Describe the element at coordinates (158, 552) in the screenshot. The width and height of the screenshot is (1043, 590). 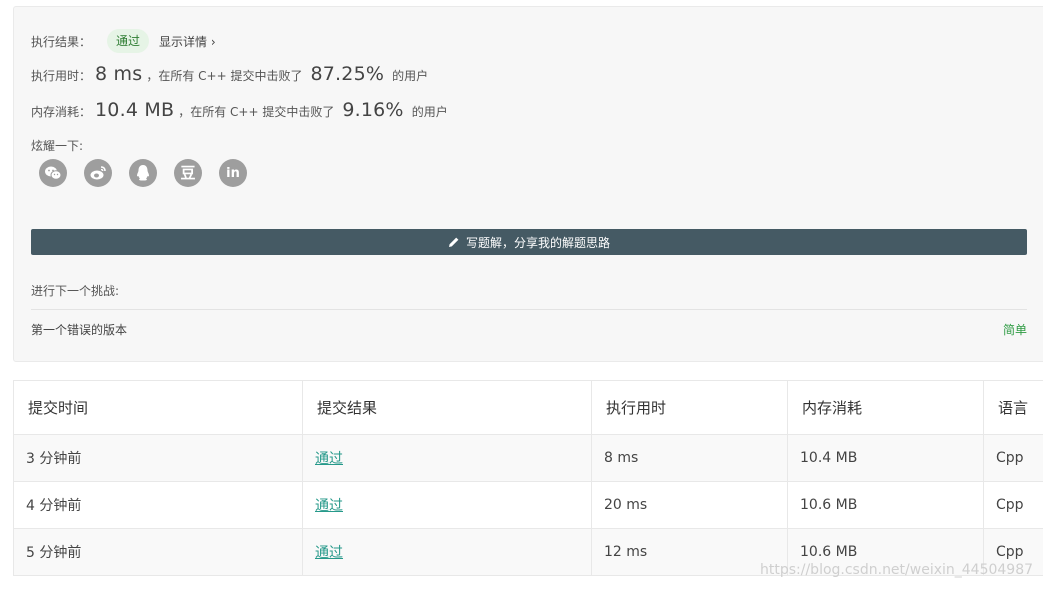
I see `cell-submit-time: 5 分钟前` at that location.